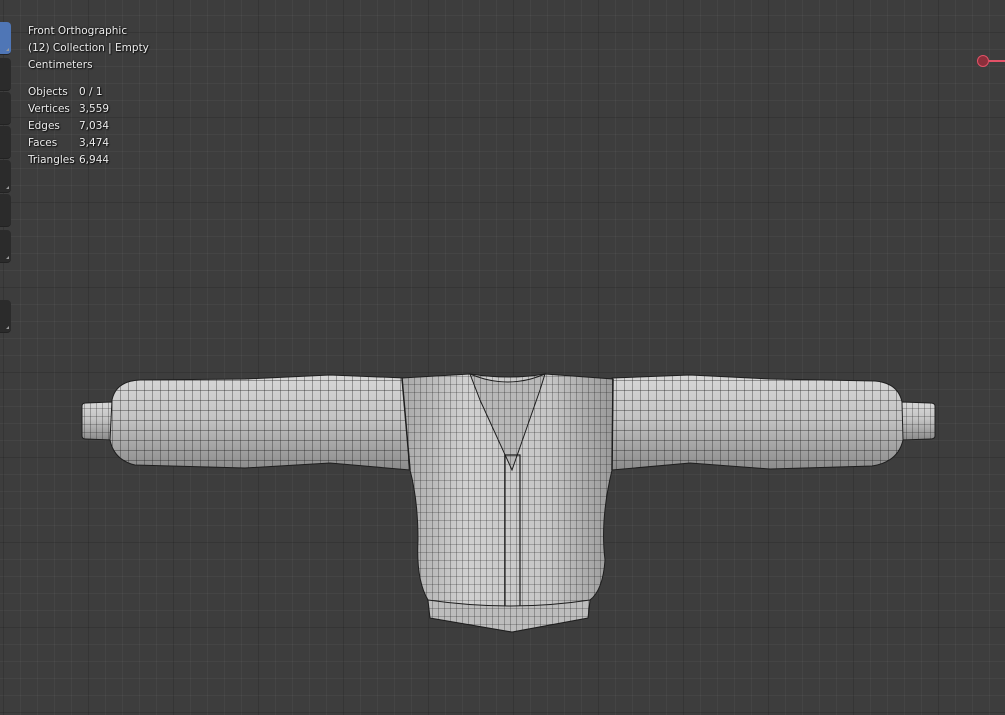  I want to click on stat-row-vertices: Vertices 3,559, so click(88, 109).